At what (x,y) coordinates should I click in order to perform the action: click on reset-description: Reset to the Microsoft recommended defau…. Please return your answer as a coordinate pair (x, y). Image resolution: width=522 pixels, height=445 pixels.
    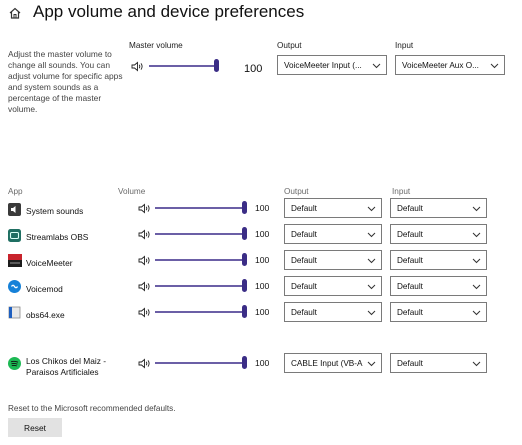
    Looking at the image, I should click on (92, 408).